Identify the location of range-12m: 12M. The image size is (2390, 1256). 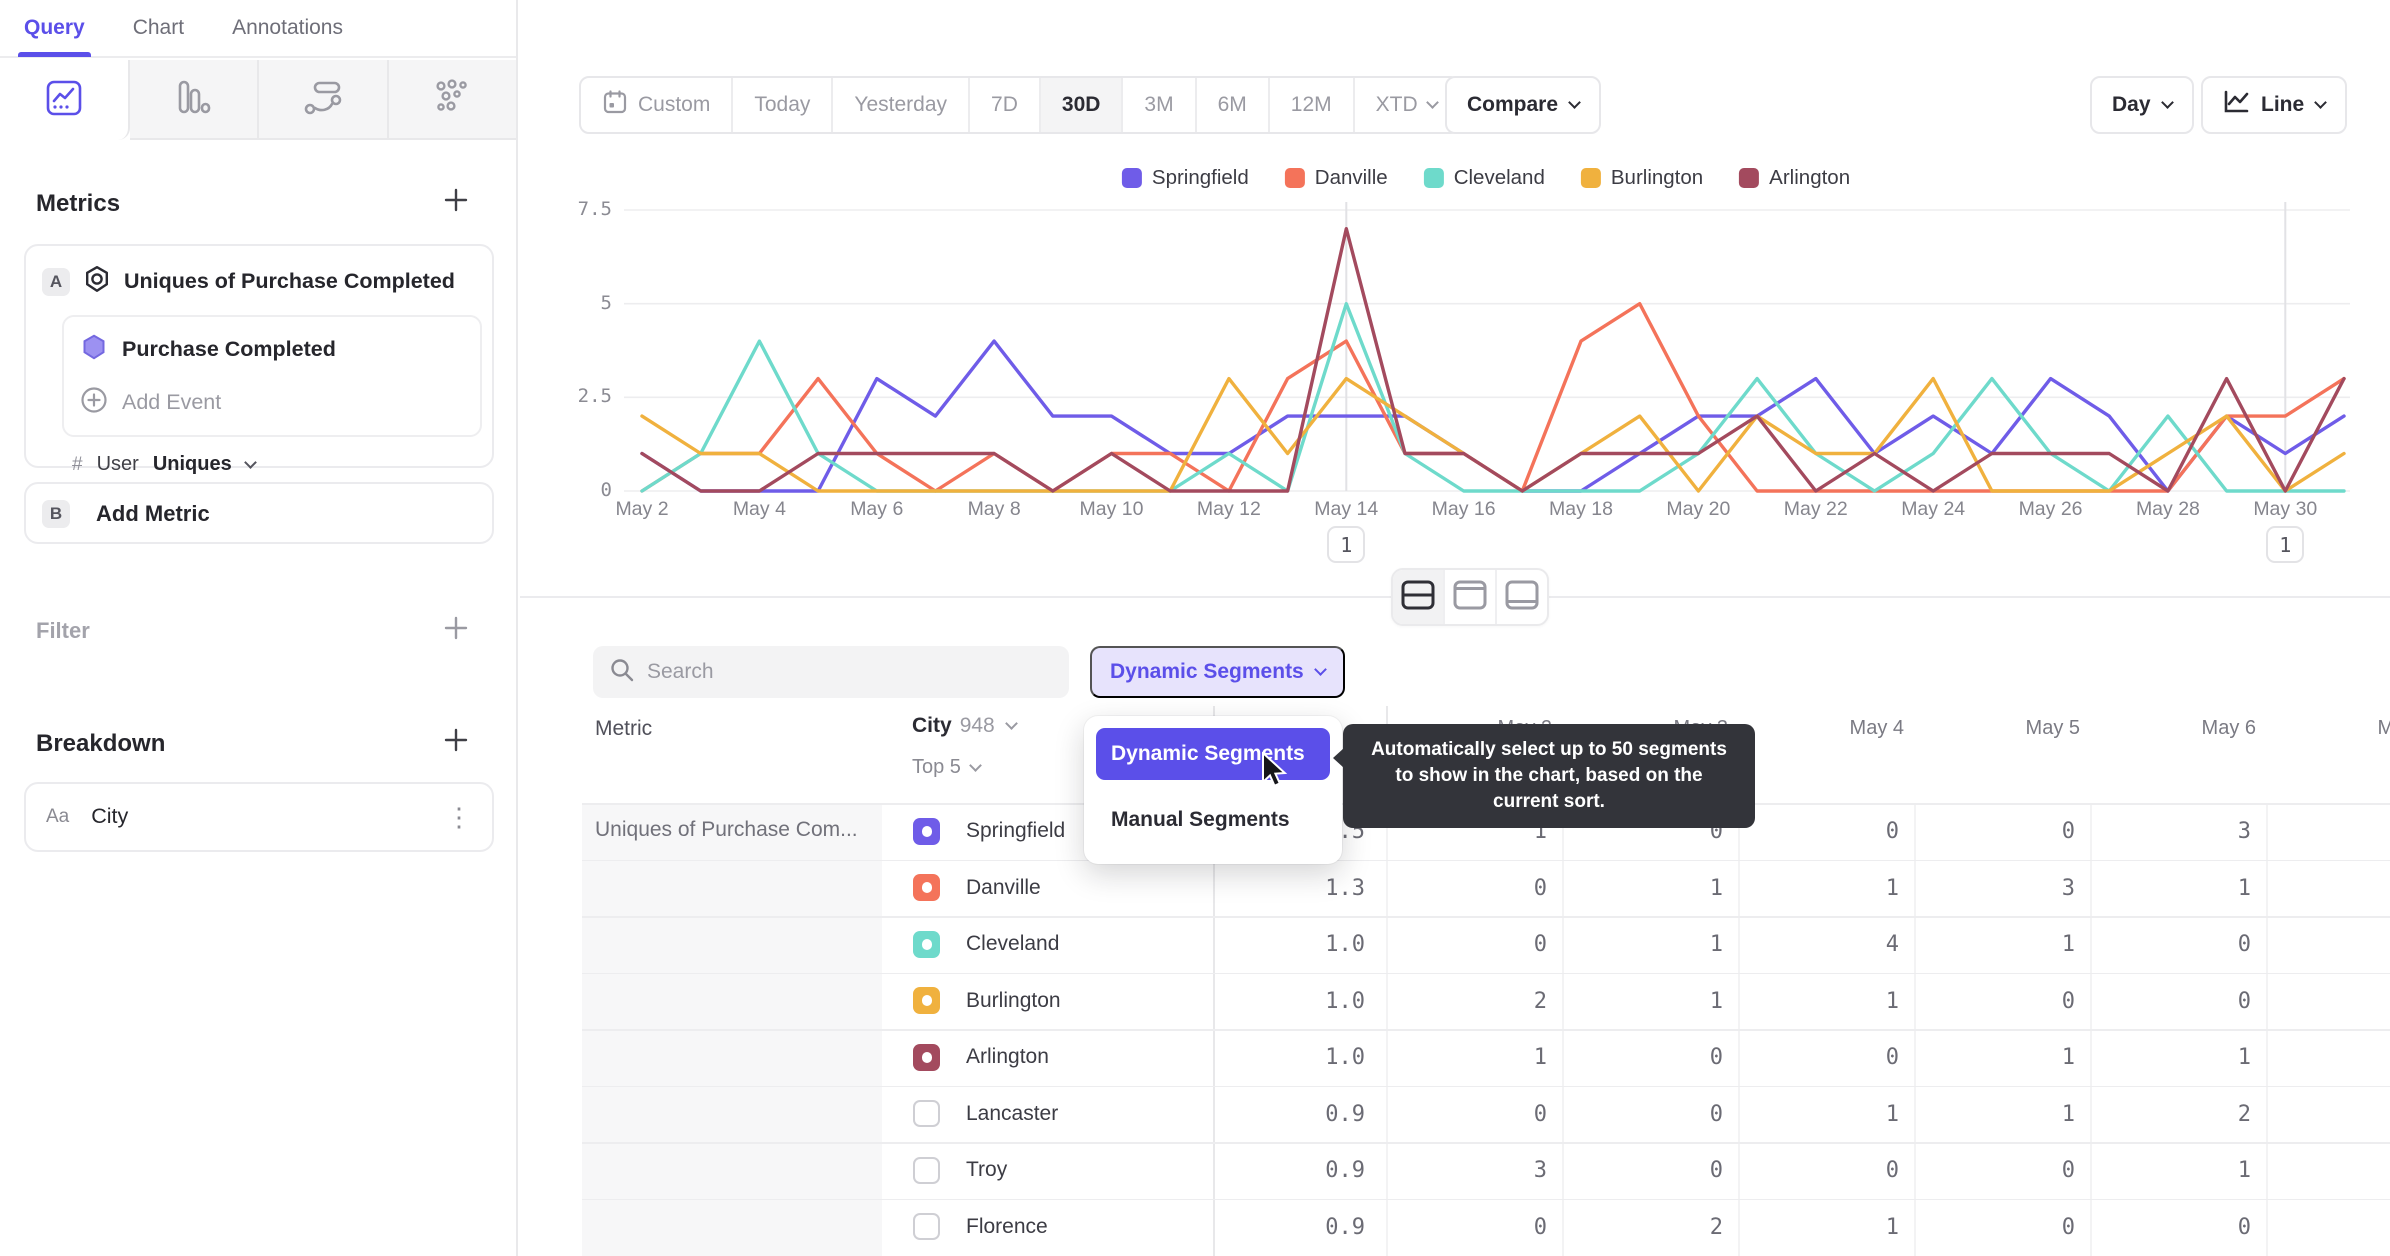
(1312, 105).